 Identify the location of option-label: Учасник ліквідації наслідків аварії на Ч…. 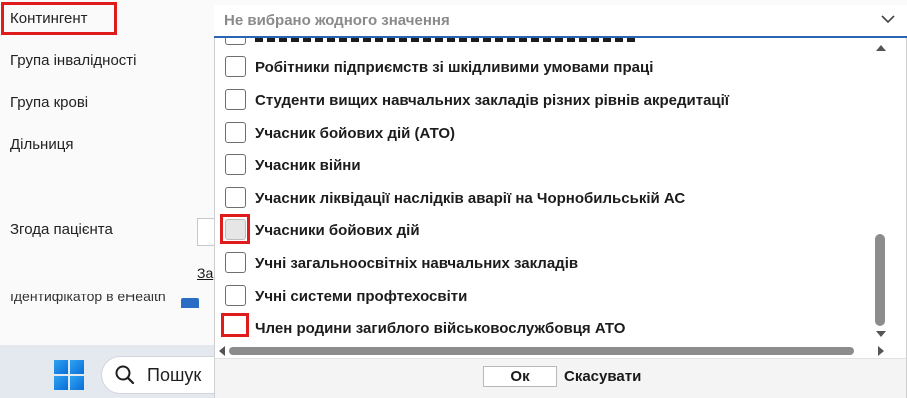
(470, 198).